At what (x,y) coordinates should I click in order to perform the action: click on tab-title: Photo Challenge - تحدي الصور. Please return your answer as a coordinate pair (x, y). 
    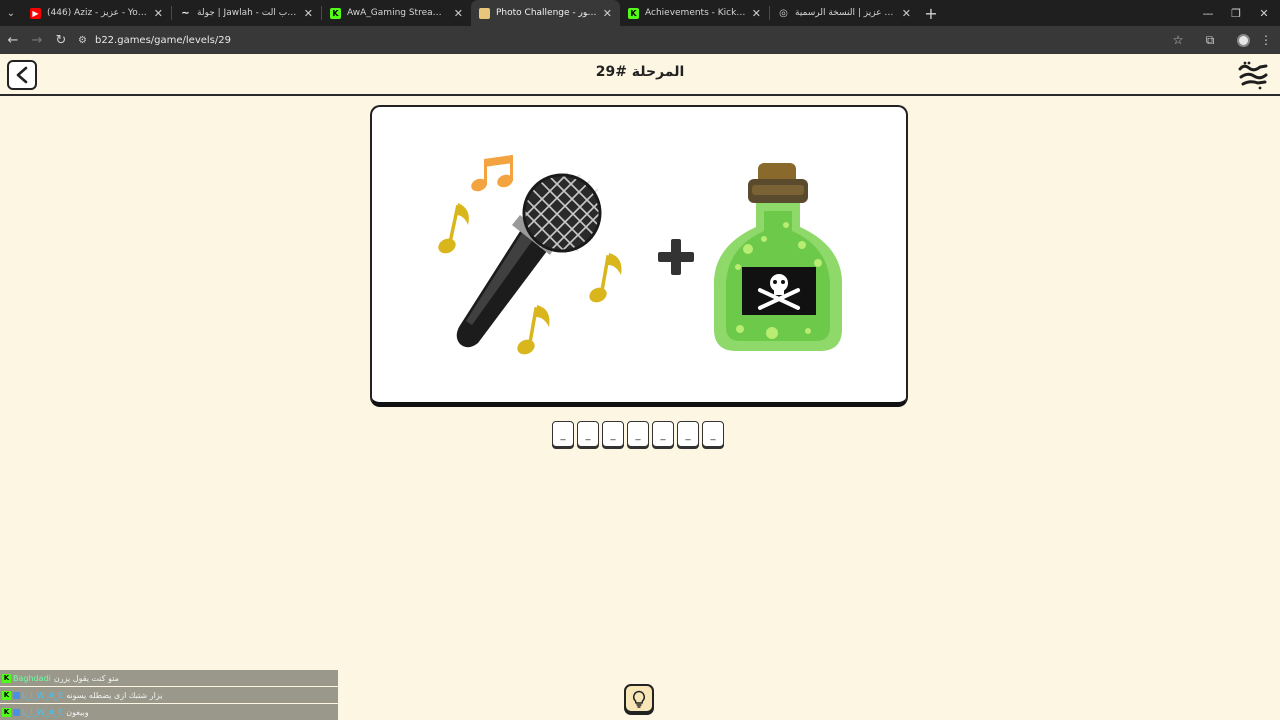
    Looking at the image, I should click on (546, 13).